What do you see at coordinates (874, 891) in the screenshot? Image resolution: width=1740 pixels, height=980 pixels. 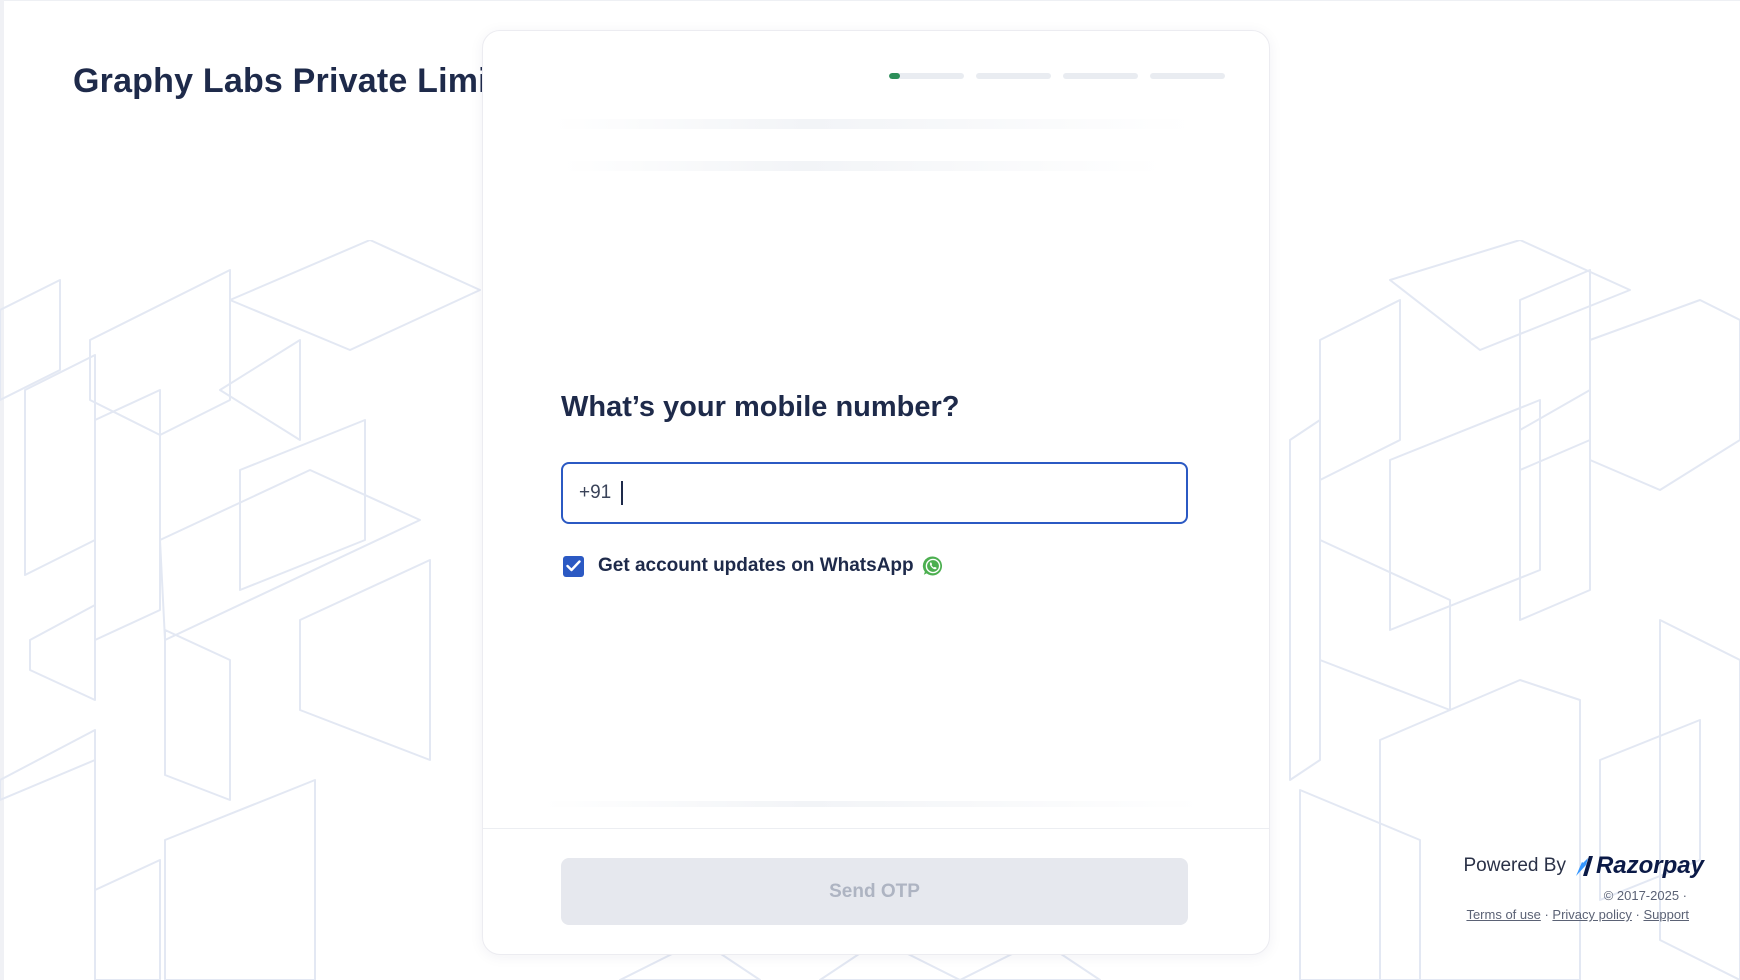 I see `send-otp-button: Send OTP` at bounding box center [874, 891].